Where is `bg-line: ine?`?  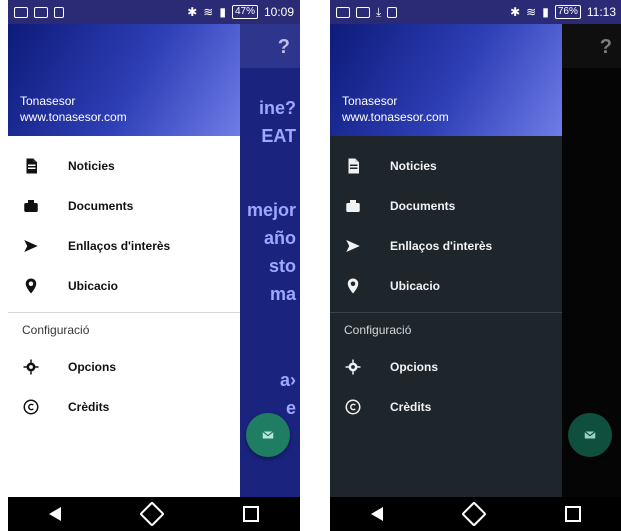 bg-line: ine? is located at coordinates (277, 108).